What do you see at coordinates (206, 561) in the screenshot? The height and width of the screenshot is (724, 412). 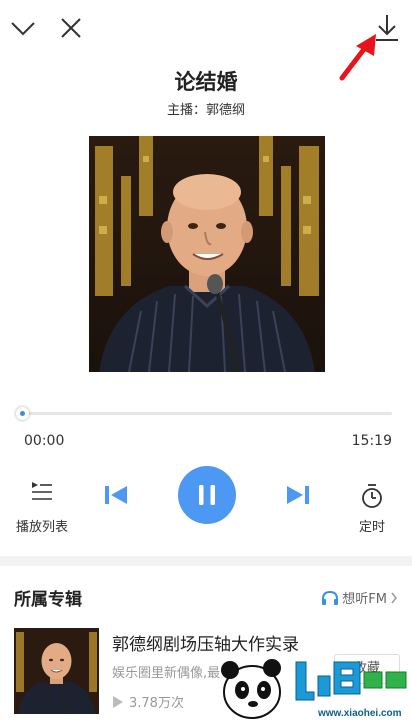 I see `section-divider` at bounding box center [206, 561].